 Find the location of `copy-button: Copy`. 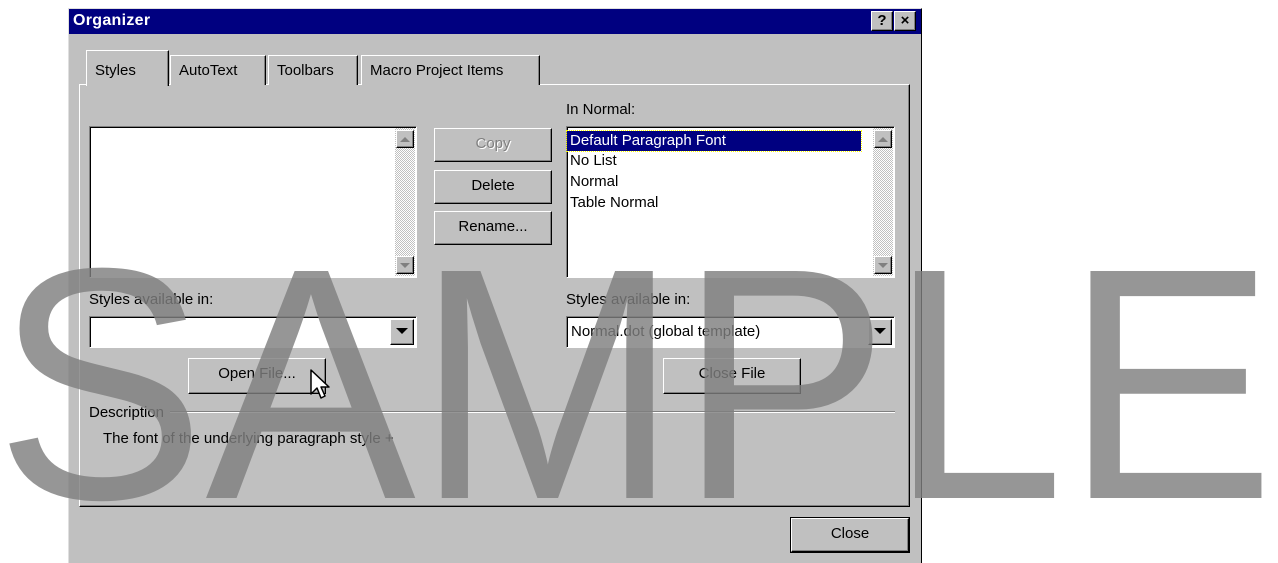

copy-button: Copy is located at coordinates (493, 145).